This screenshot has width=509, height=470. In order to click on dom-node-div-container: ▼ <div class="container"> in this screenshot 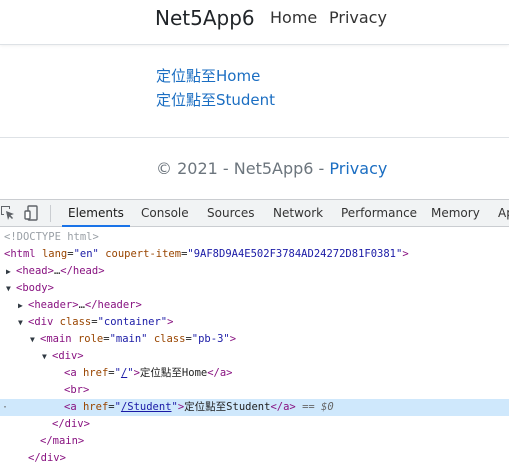, I will do `click(254, 322)`.